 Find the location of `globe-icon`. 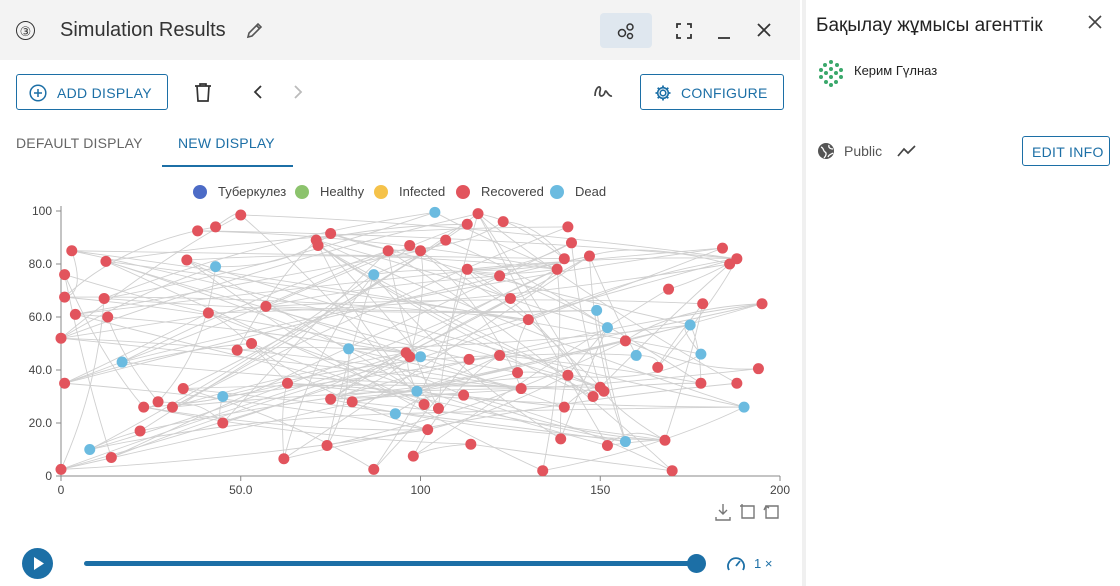

globe-icon is located at coordinates (826, 153).